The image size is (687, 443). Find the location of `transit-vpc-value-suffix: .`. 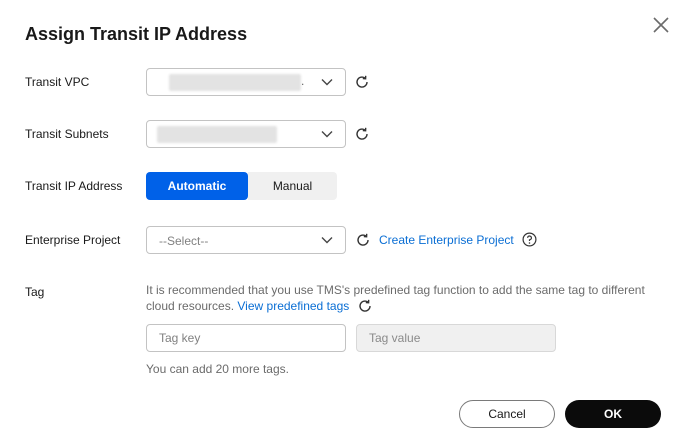

transit-vpc-value-suffix: . is located at coordinates (303, 81).